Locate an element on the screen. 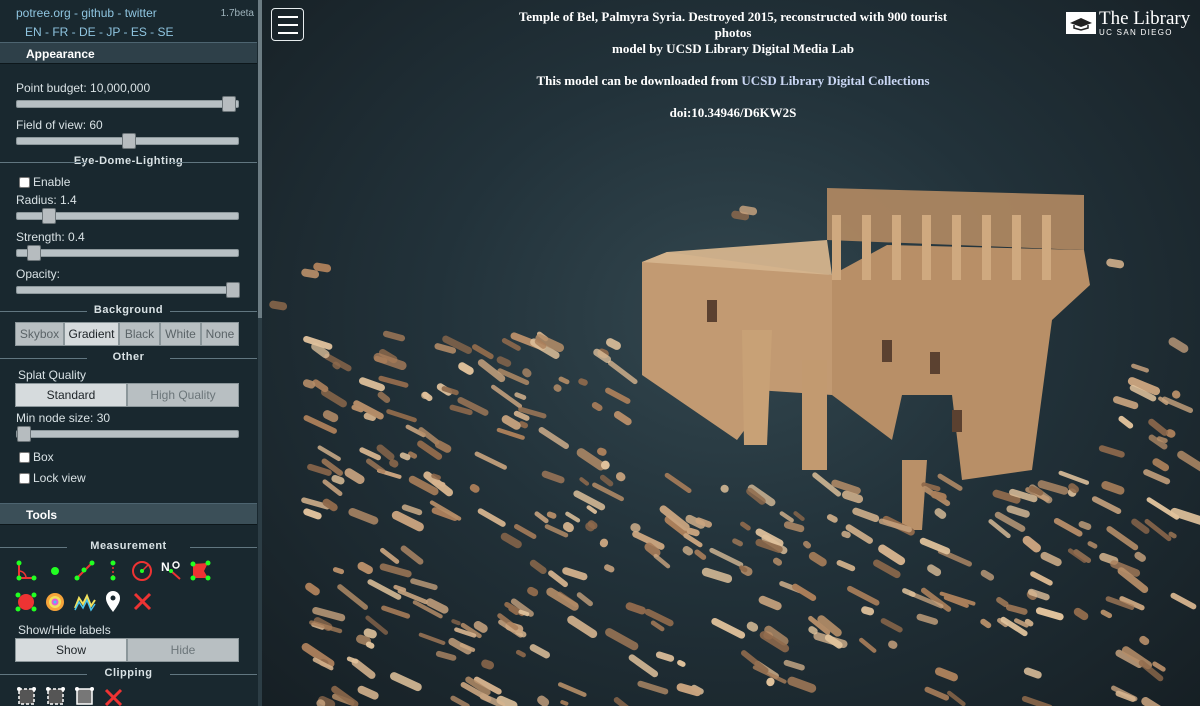  tools-header: Tools is located at coordinates (128, 514).